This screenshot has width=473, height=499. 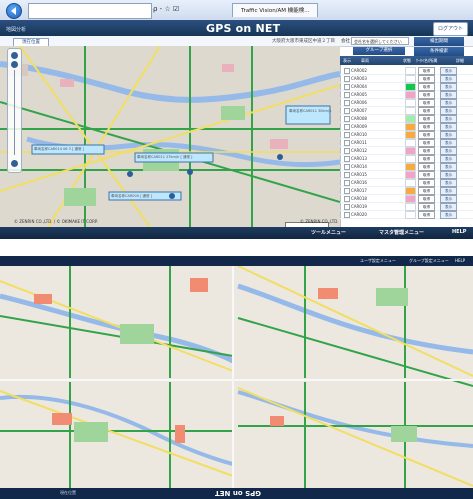 What do you see at coordinates (359, 182) in the screenshot?
I see `vehicle-id: CAR016` at bounding box center [359, 182].